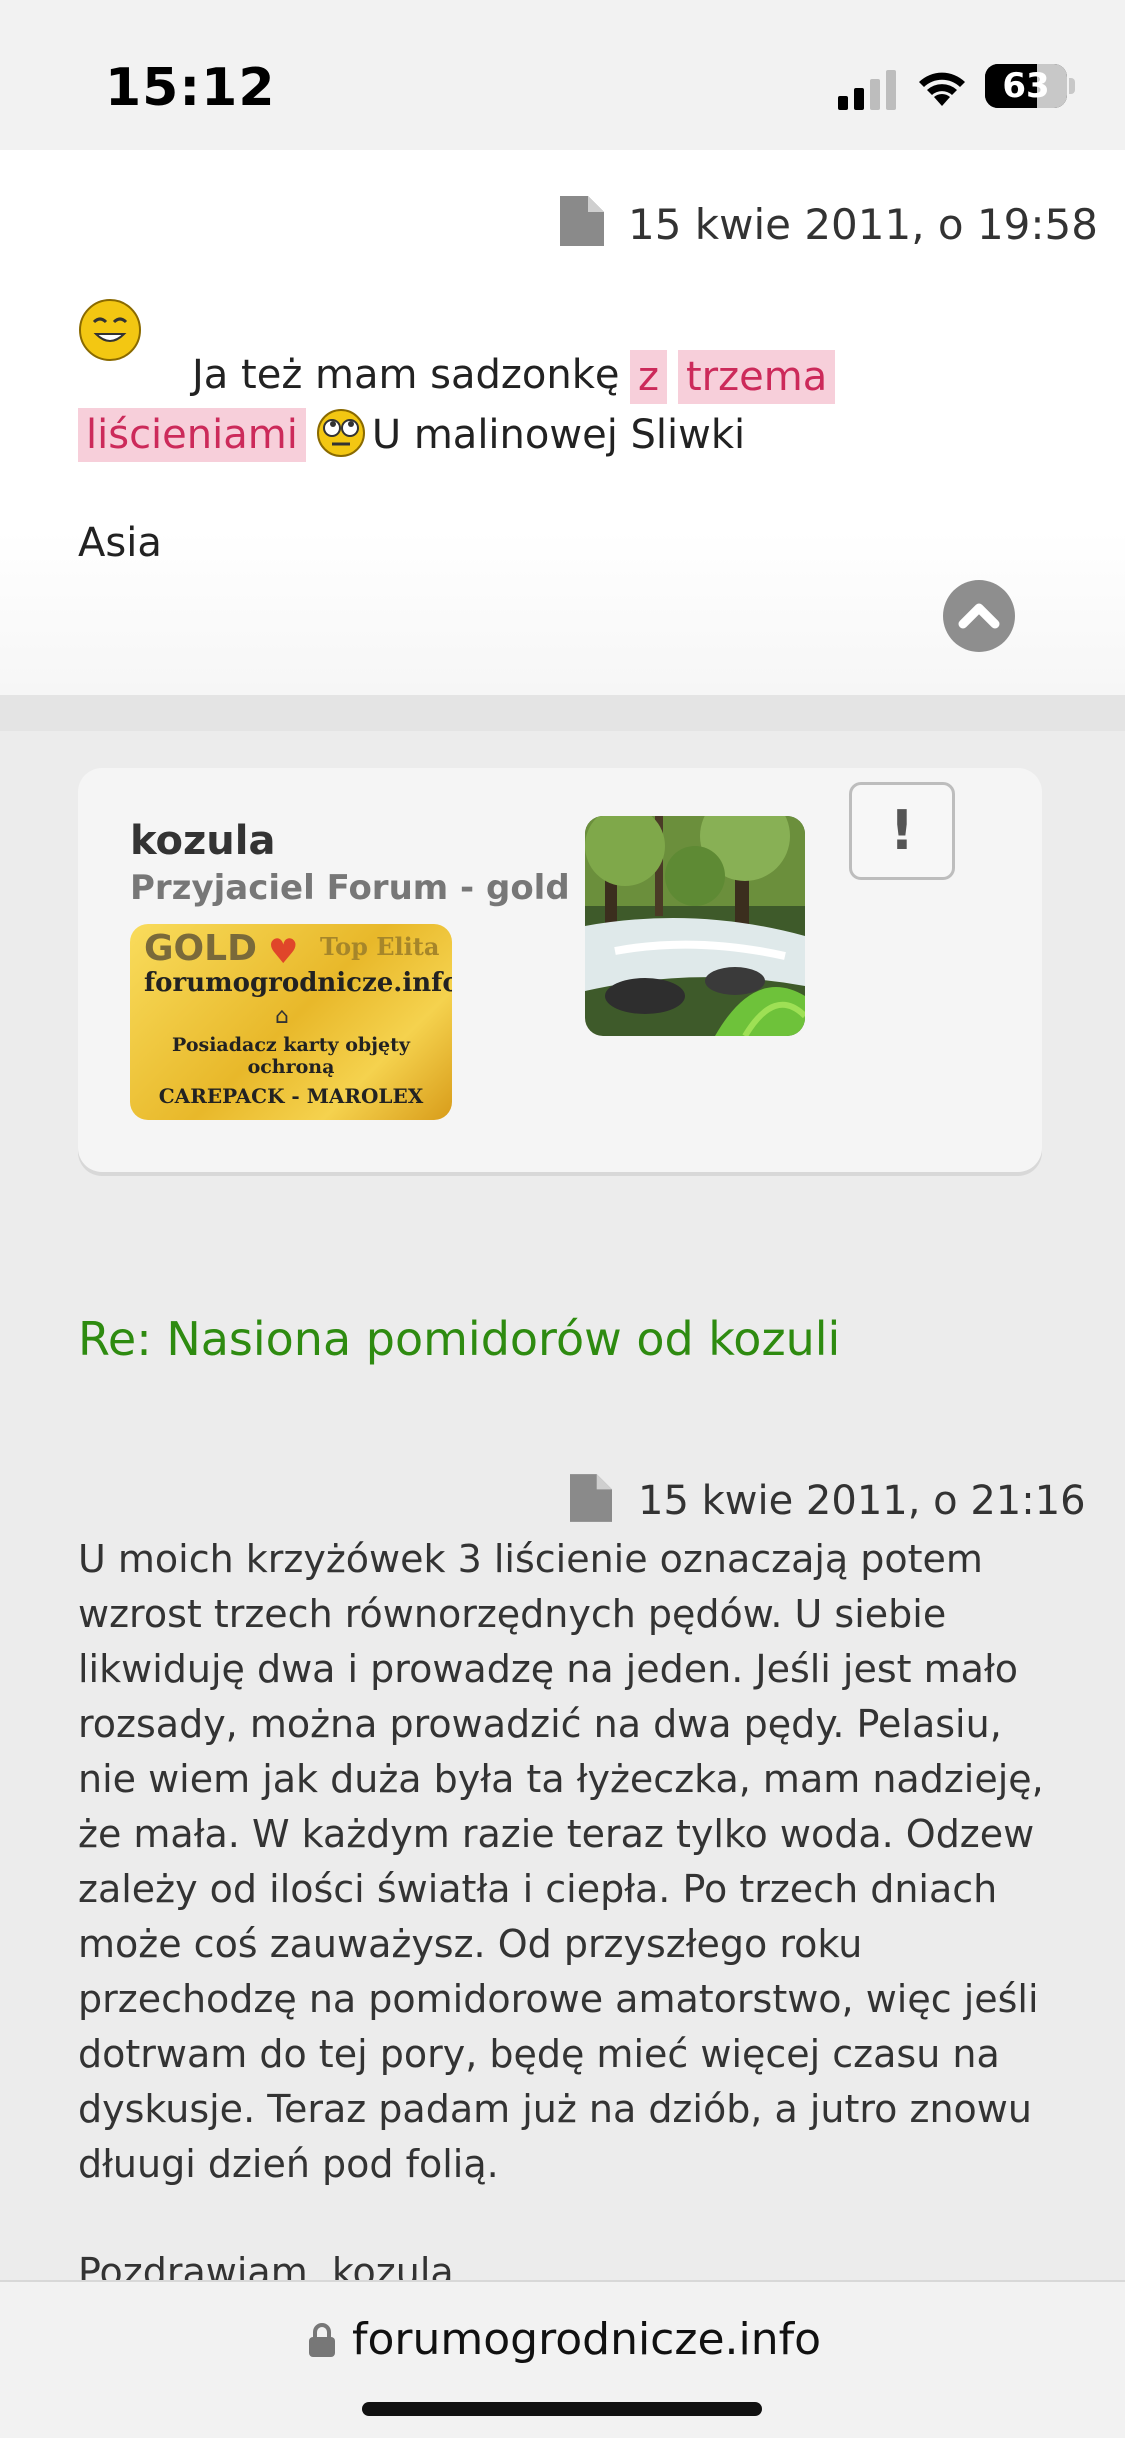 This screenshot has height=2438, width=1125. What do you see at coordinates (867, 90) in the screenshot?
I see `signal-icon` at bounding box center [867, 90].